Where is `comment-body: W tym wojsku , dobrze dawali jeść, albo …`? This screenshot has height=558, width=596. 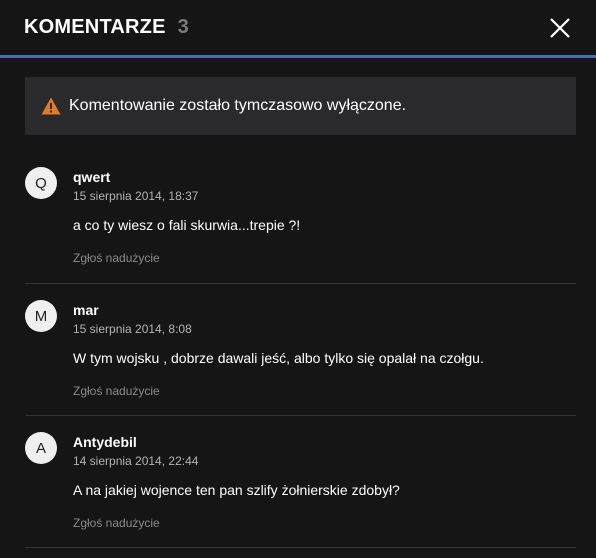
comment-body: W tym wojsku , dobrze dawali jeść, albo … is located at coordinates (278, 358).